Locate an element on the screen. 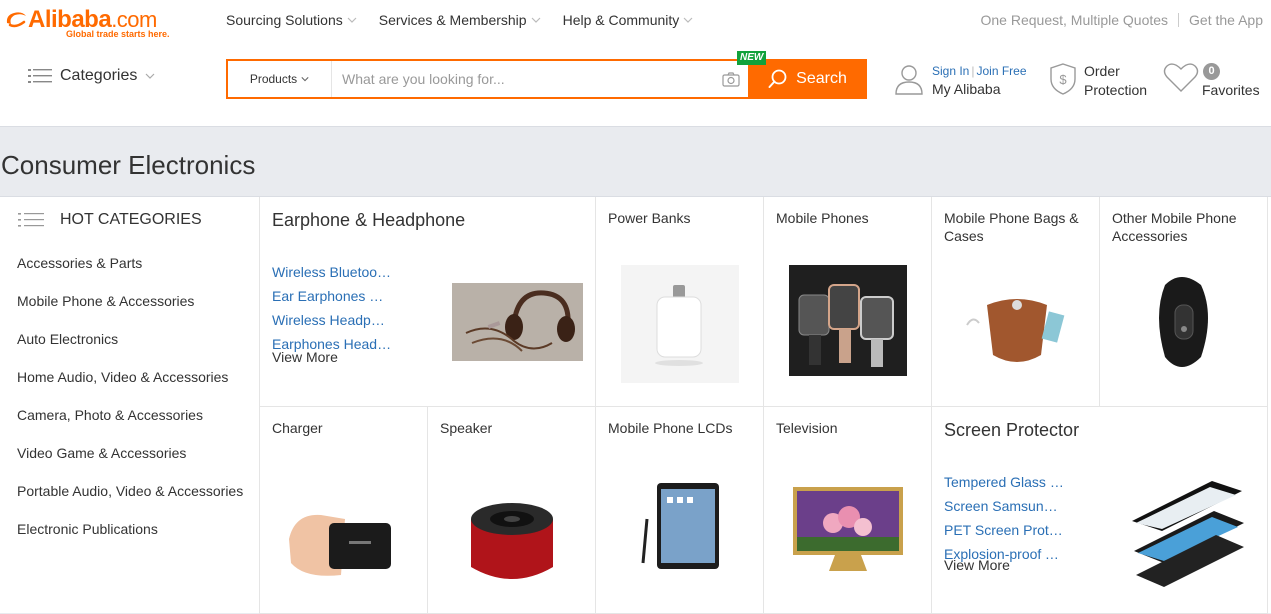 Image resolution: width=1271 pixels, height=614 pixels. nav-sourcing-solutions: Sourcing Solutions is located at coordinates (291, 20).